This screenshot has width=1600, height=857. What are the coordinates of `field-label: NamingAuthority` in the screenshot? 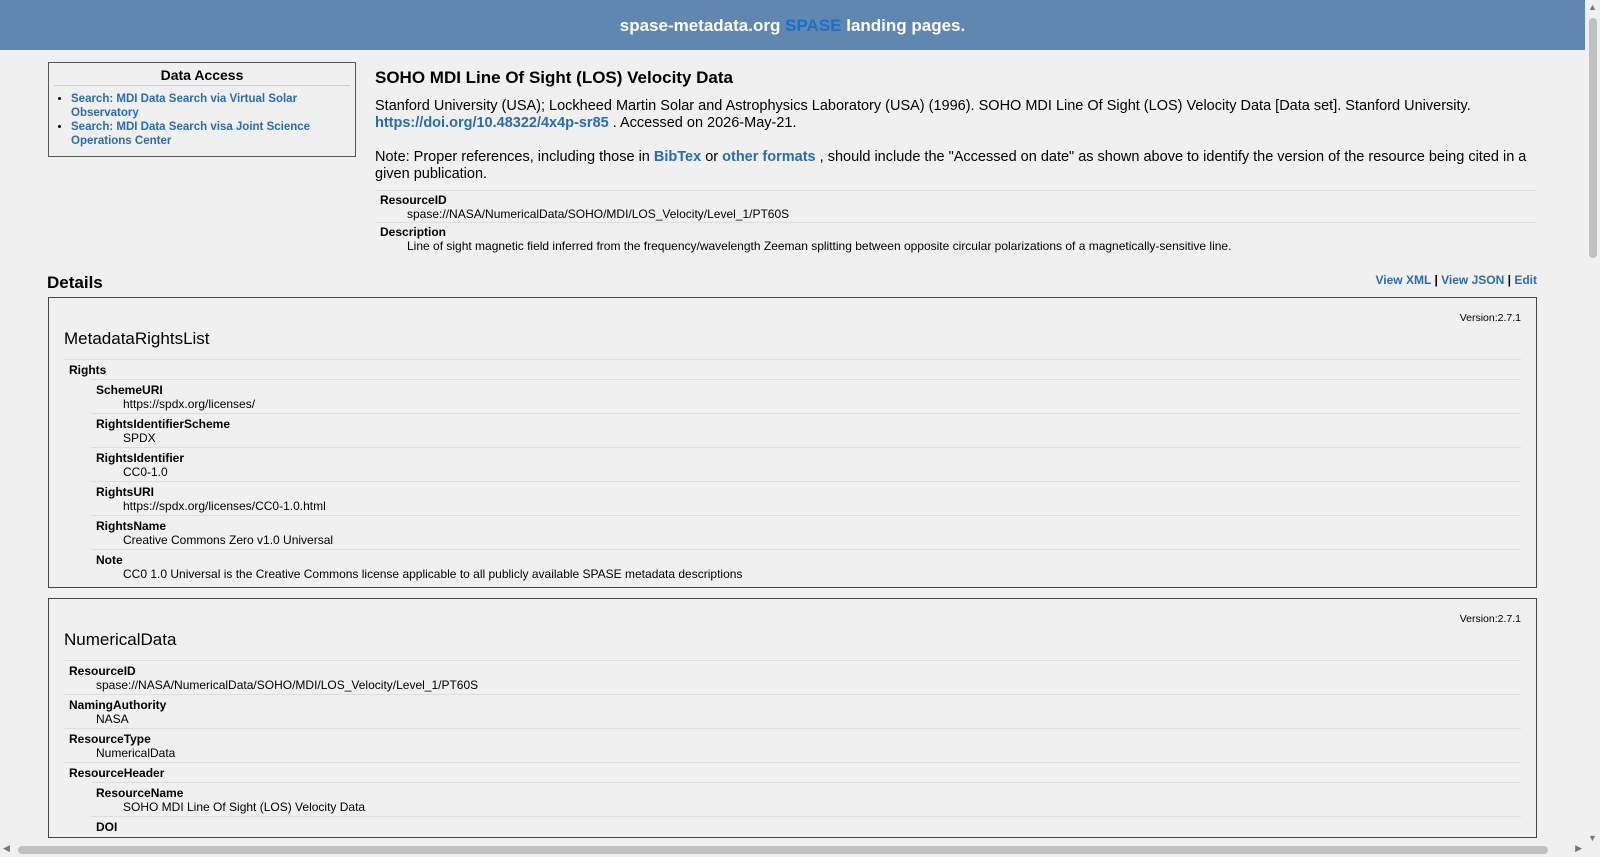 It's located at (118, 705).